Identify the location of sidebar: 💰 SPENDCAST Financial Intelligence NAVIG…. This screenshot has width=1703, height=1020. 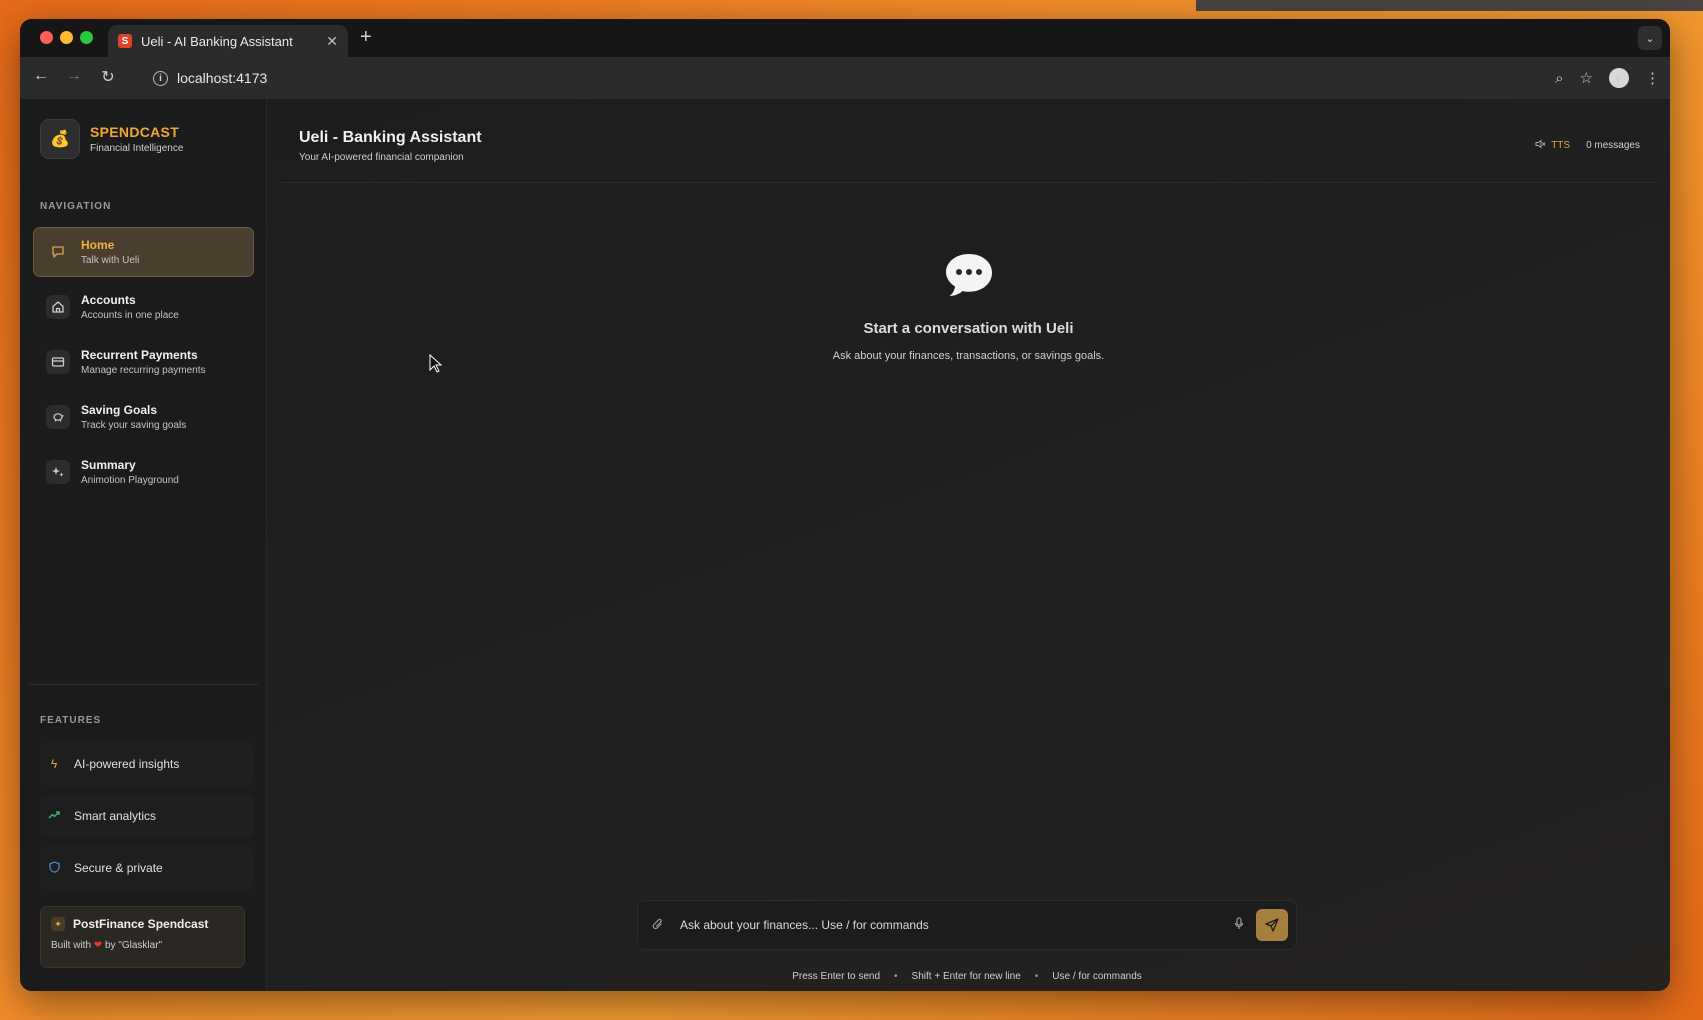
(143, 545).